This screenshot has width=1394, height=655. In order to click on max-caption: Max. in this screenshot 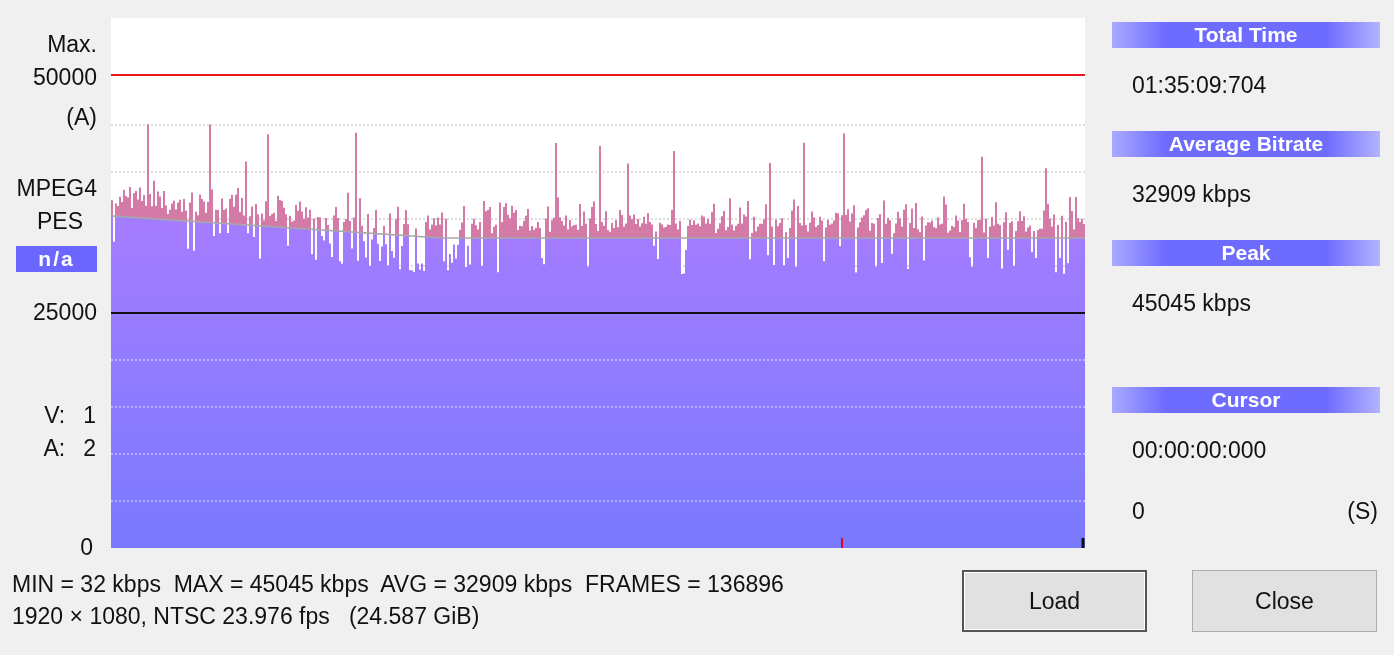, I will do `click(72, 44)`.